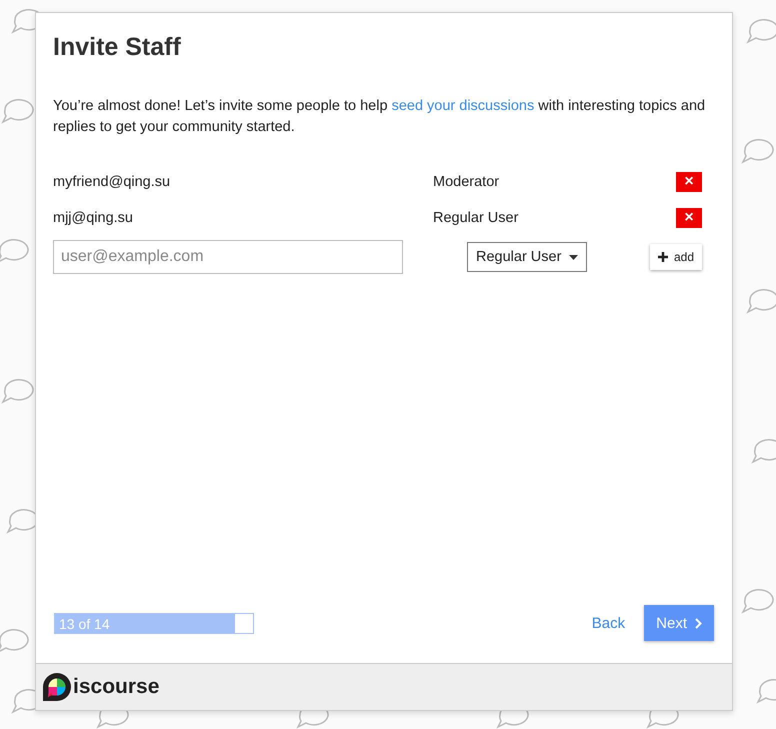  Describe the element at coordinates (228, 257) in the screenshot. I see `email-input: user@example.com` at that location.